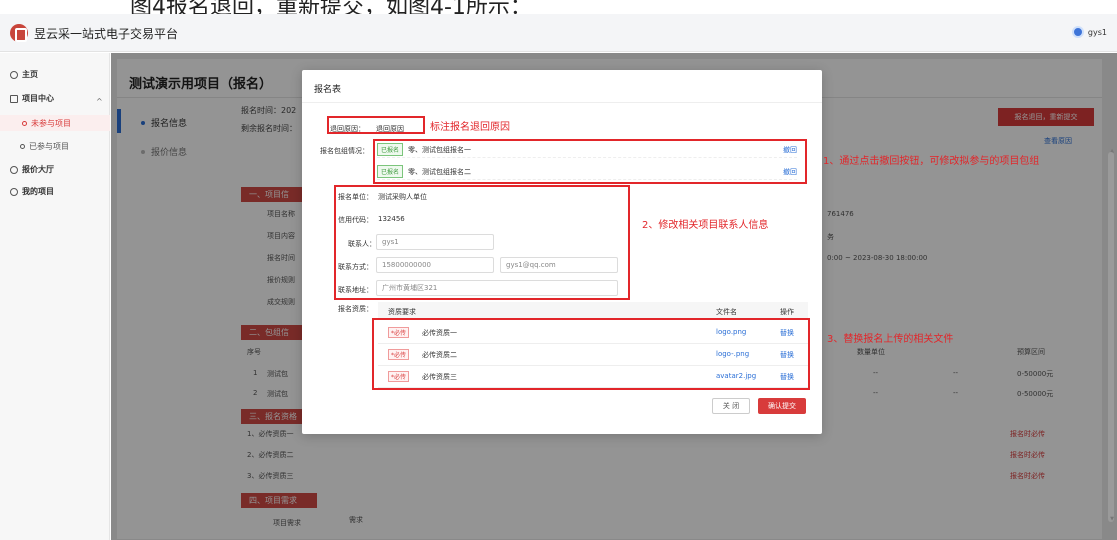 The width and height of the screenshot is (1117, 540). What do you see at coordinates (1111, 337) in the screenshot?
I see `scrollbar` at bounding box center [1111, 337].